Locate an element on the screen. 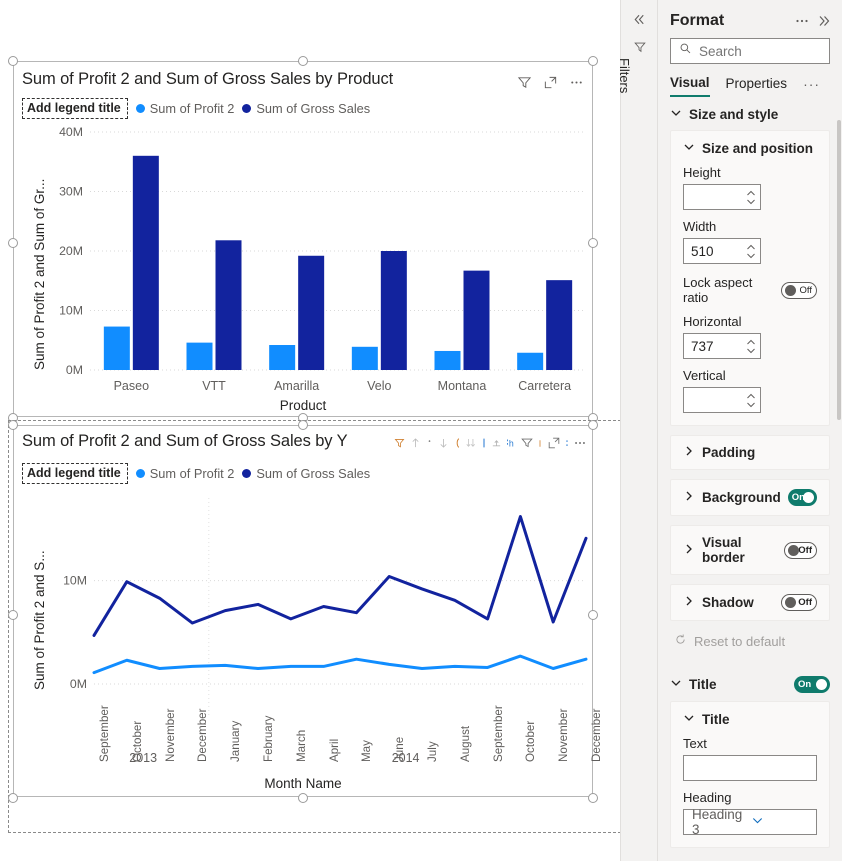 The width and height of the screenshot is (842, 861). width-stepper is located at coordinates (722, 251).